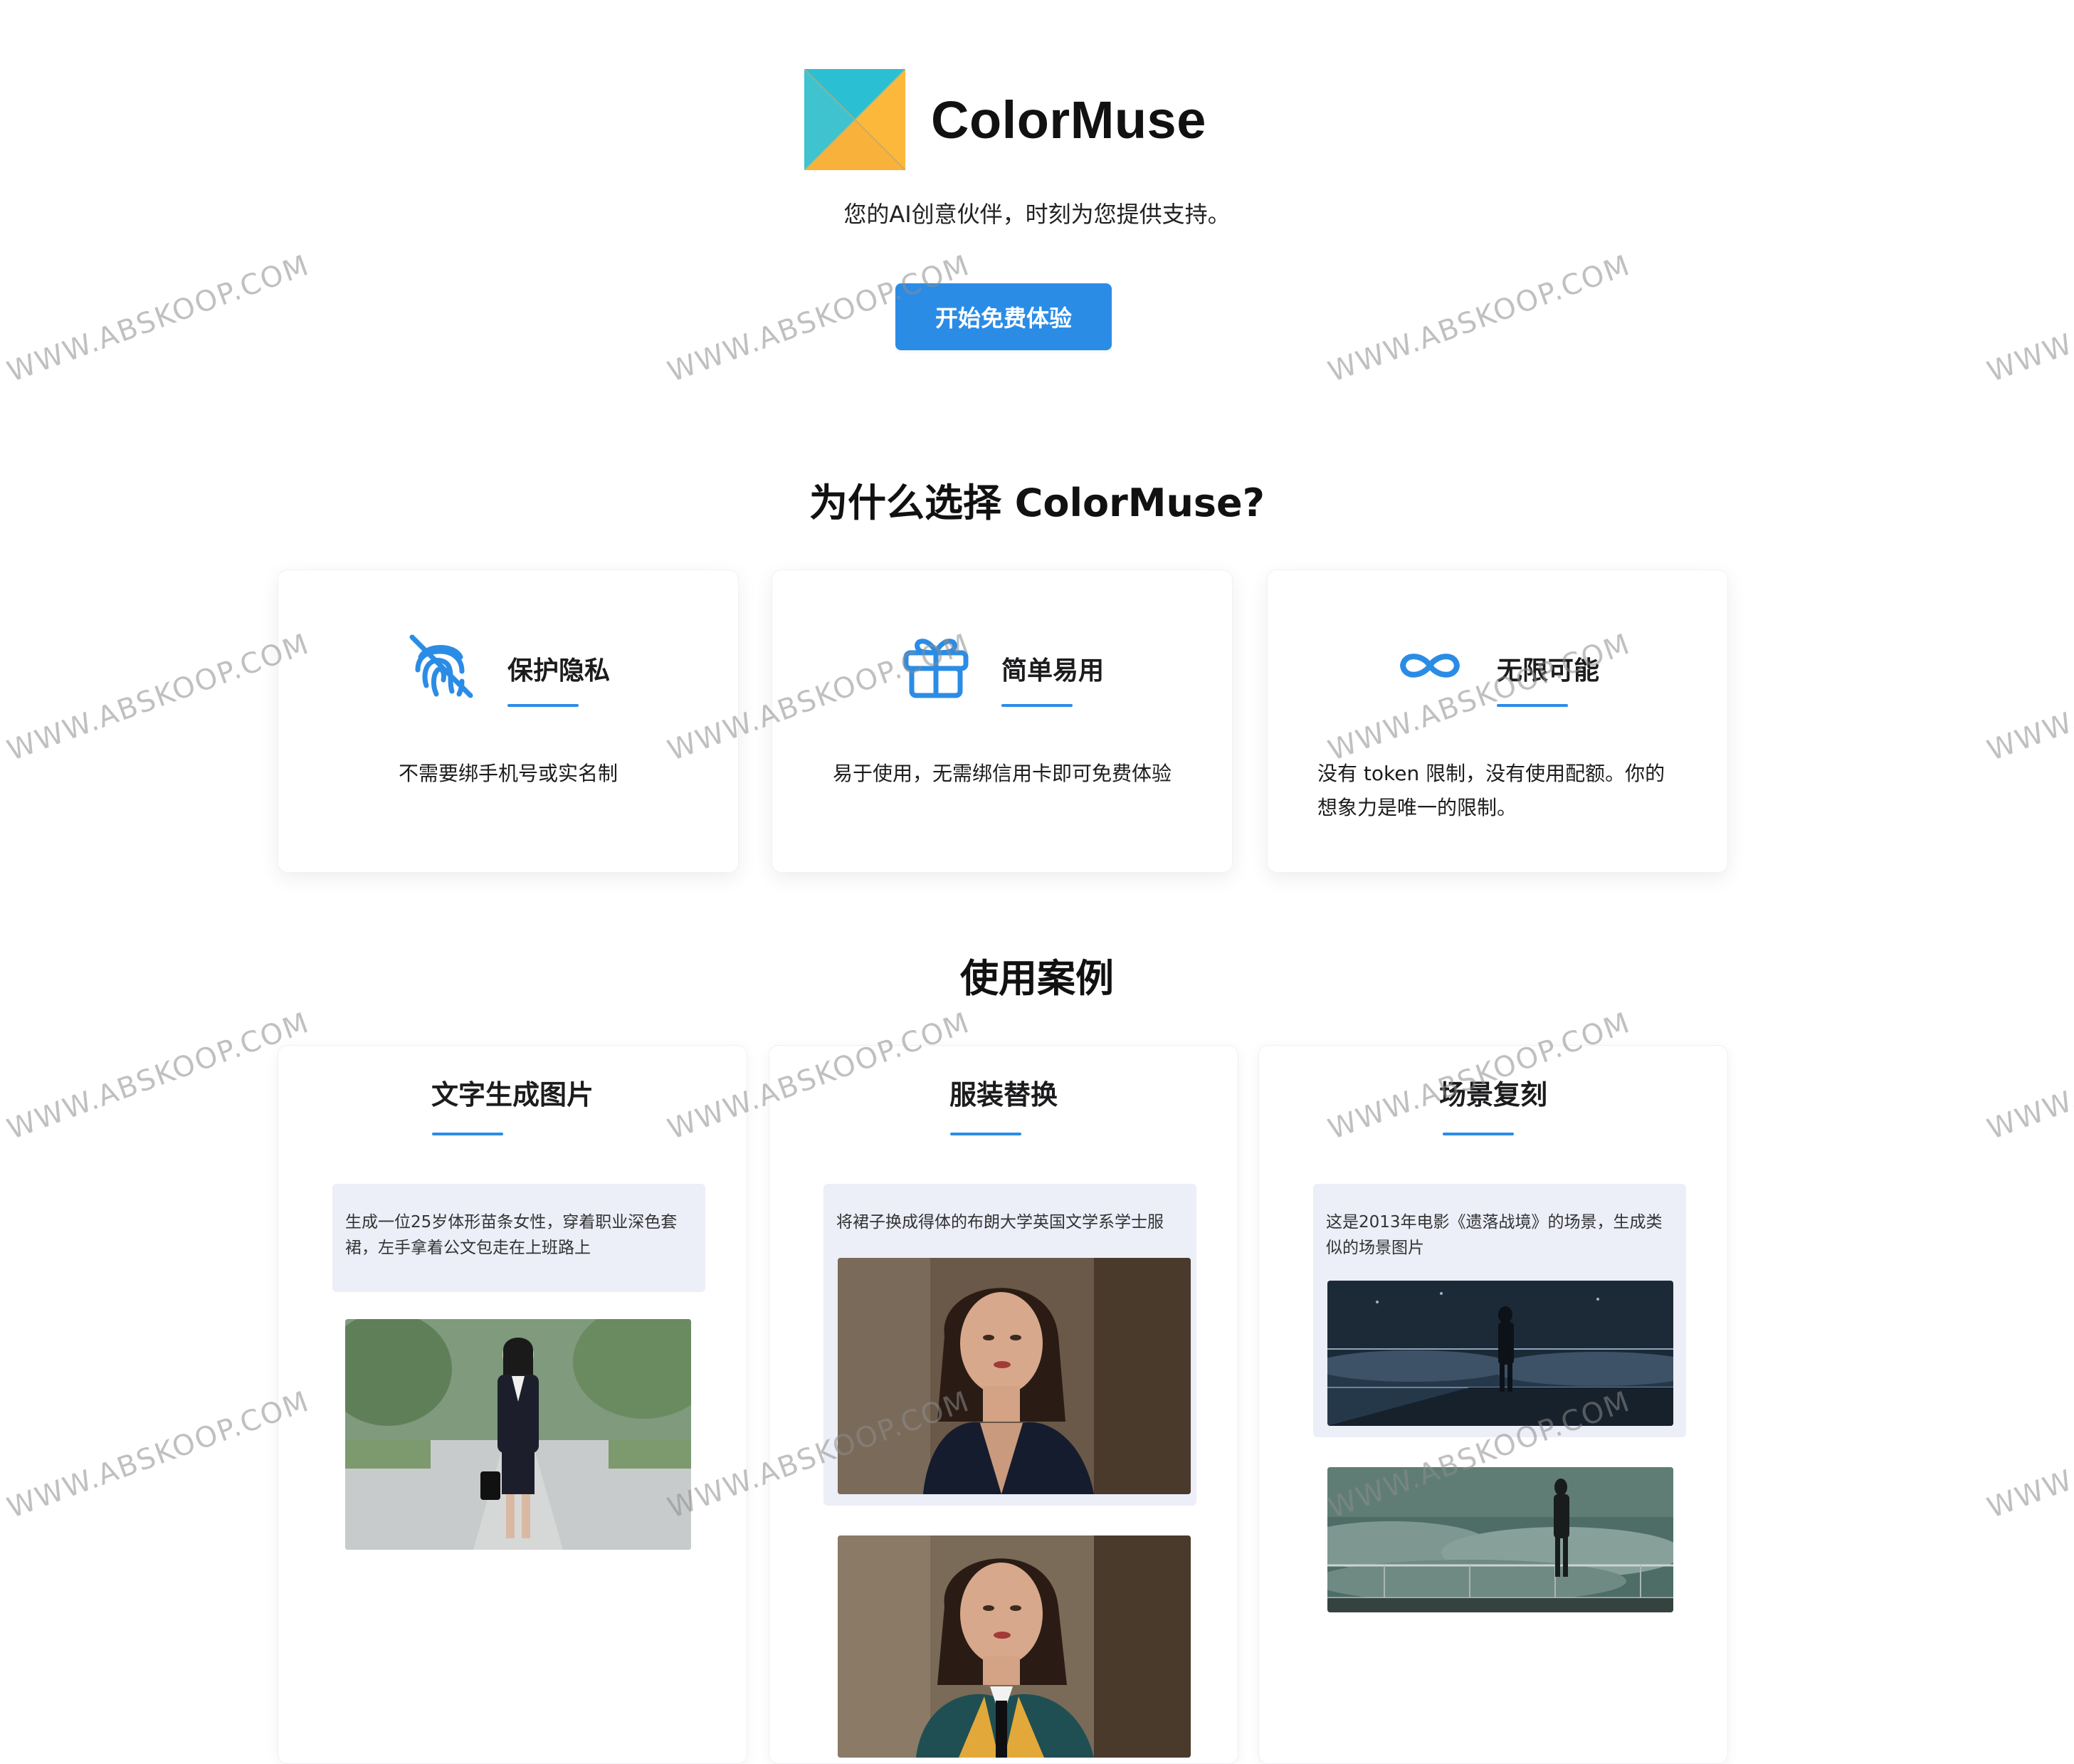 Image resolution: width=2074 pixels, height=1764 pixels. What do you see at coordinates (509, 721) in the screenshot?
I see `feature-card-privacy: 保护隐私 不需要绑手机号或实名制` at bounding box center [509, 721].